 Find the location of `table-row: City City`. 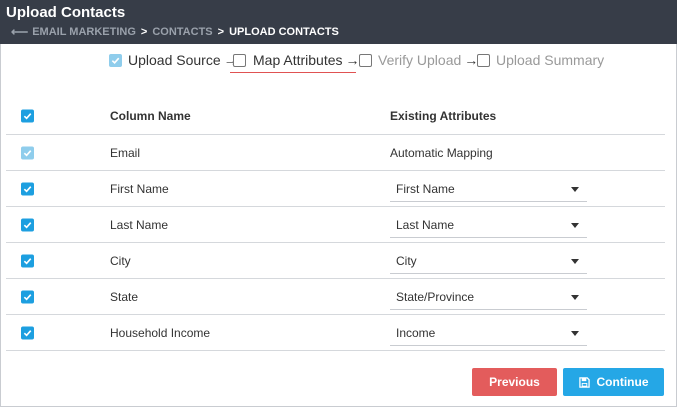

table-row: City City is located at coordinates (335, 261).